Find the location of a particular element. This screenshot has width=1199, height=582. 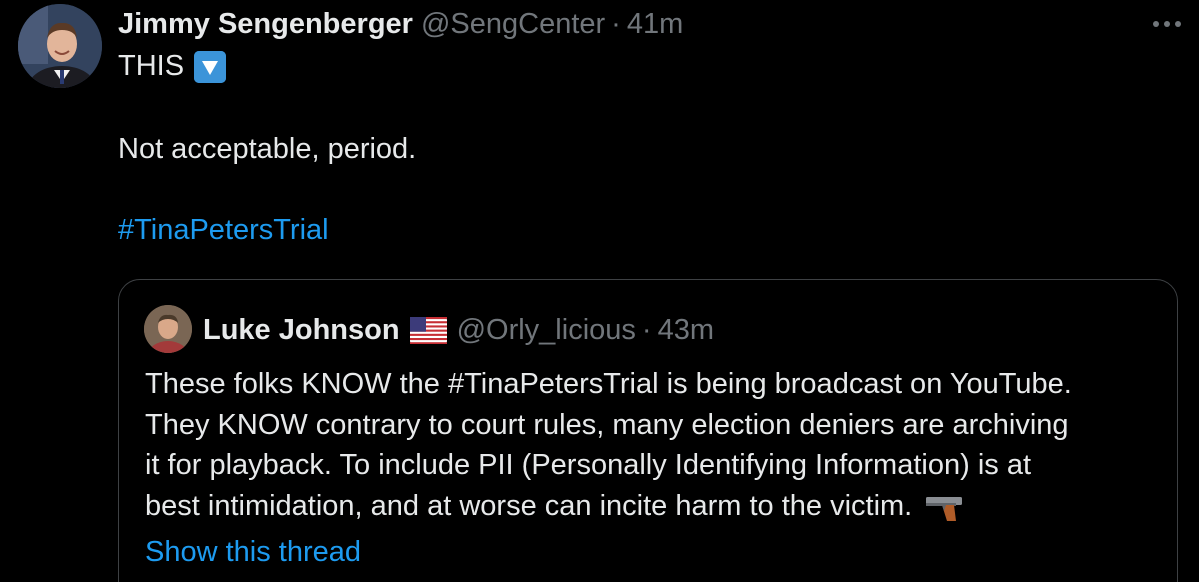

quoted-display-name: Luke Johnson is located at coordinates (301, 330).